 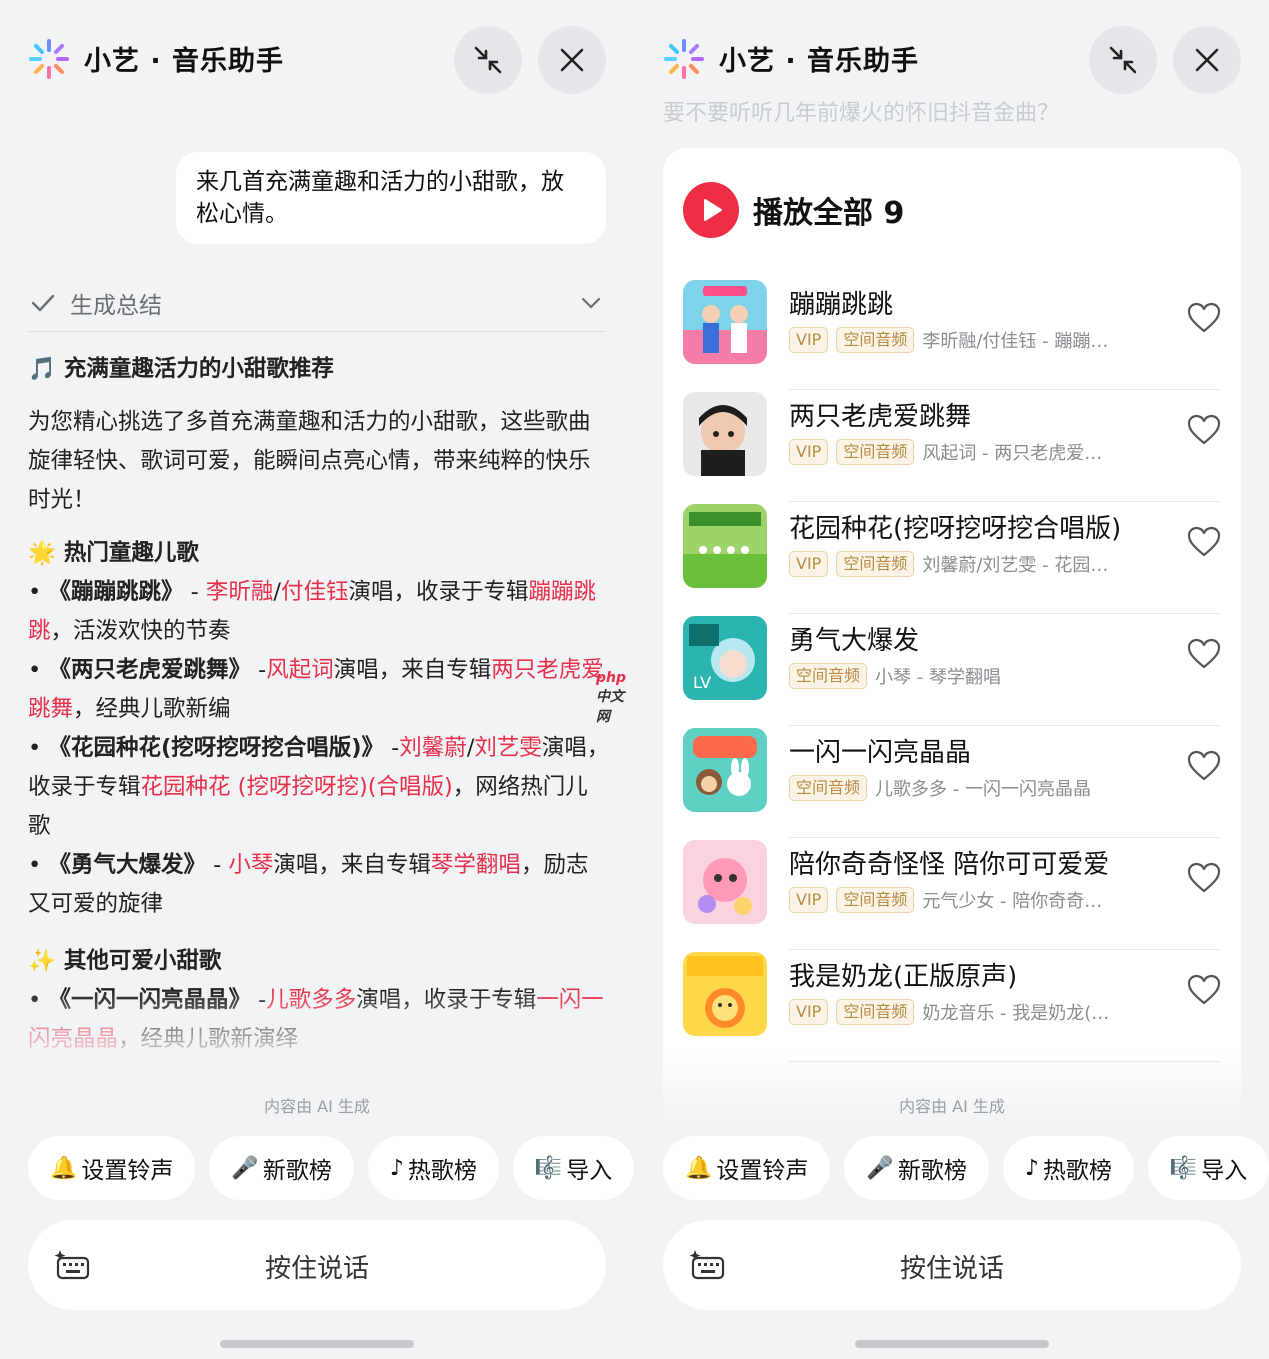 I want to click on user-message-bubble: 来几首充满童趣和活力的小甜歌，放松心情。, so click(x=391, y=198).